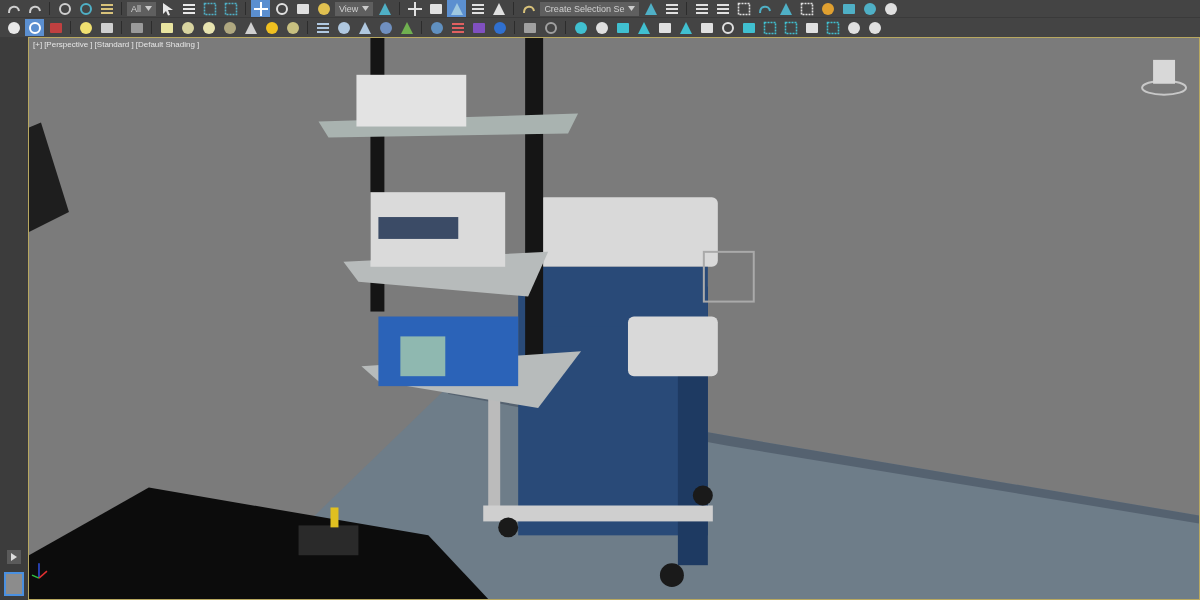 Image resolution: width=1200 pixels, height=600 pixels. What do you see at coordinates (354, 8) in the screenshot?
I see `dropdown: View` at bounding box center [354, 8].